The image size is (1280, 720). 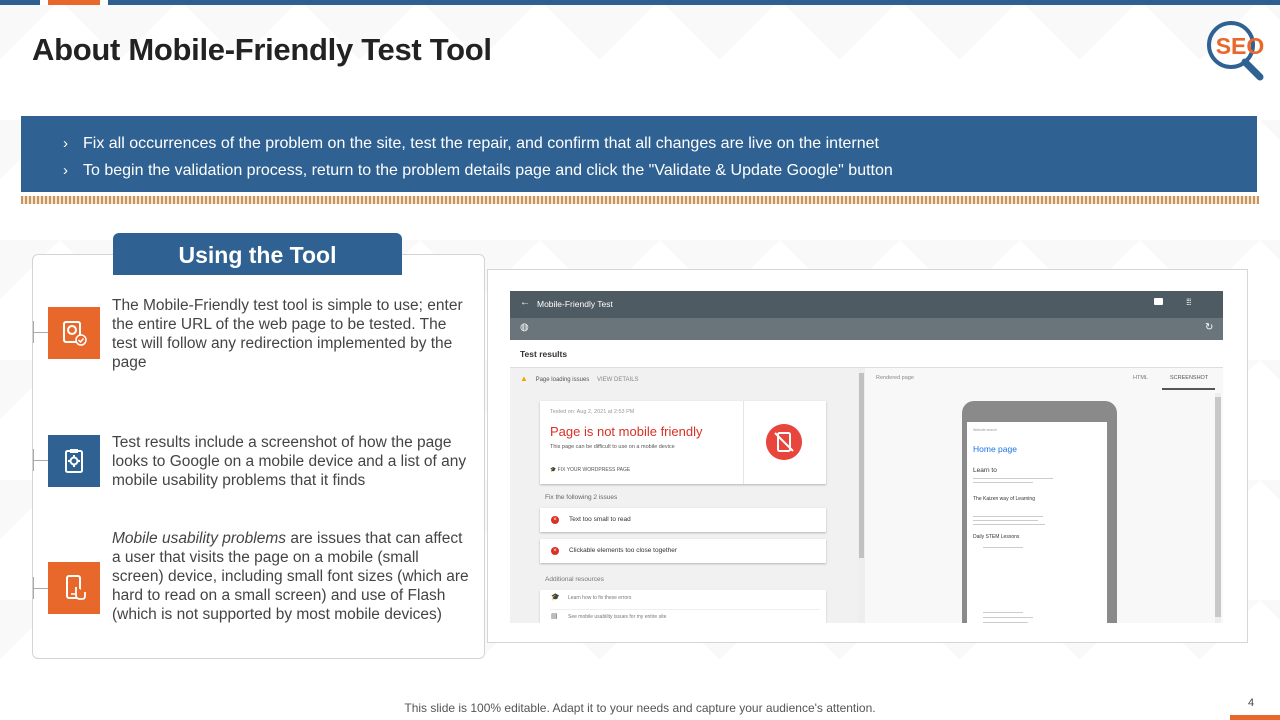 I want to click on slide-title: About Mobile-Friendly Test Tool, so click(x=262, y=49).